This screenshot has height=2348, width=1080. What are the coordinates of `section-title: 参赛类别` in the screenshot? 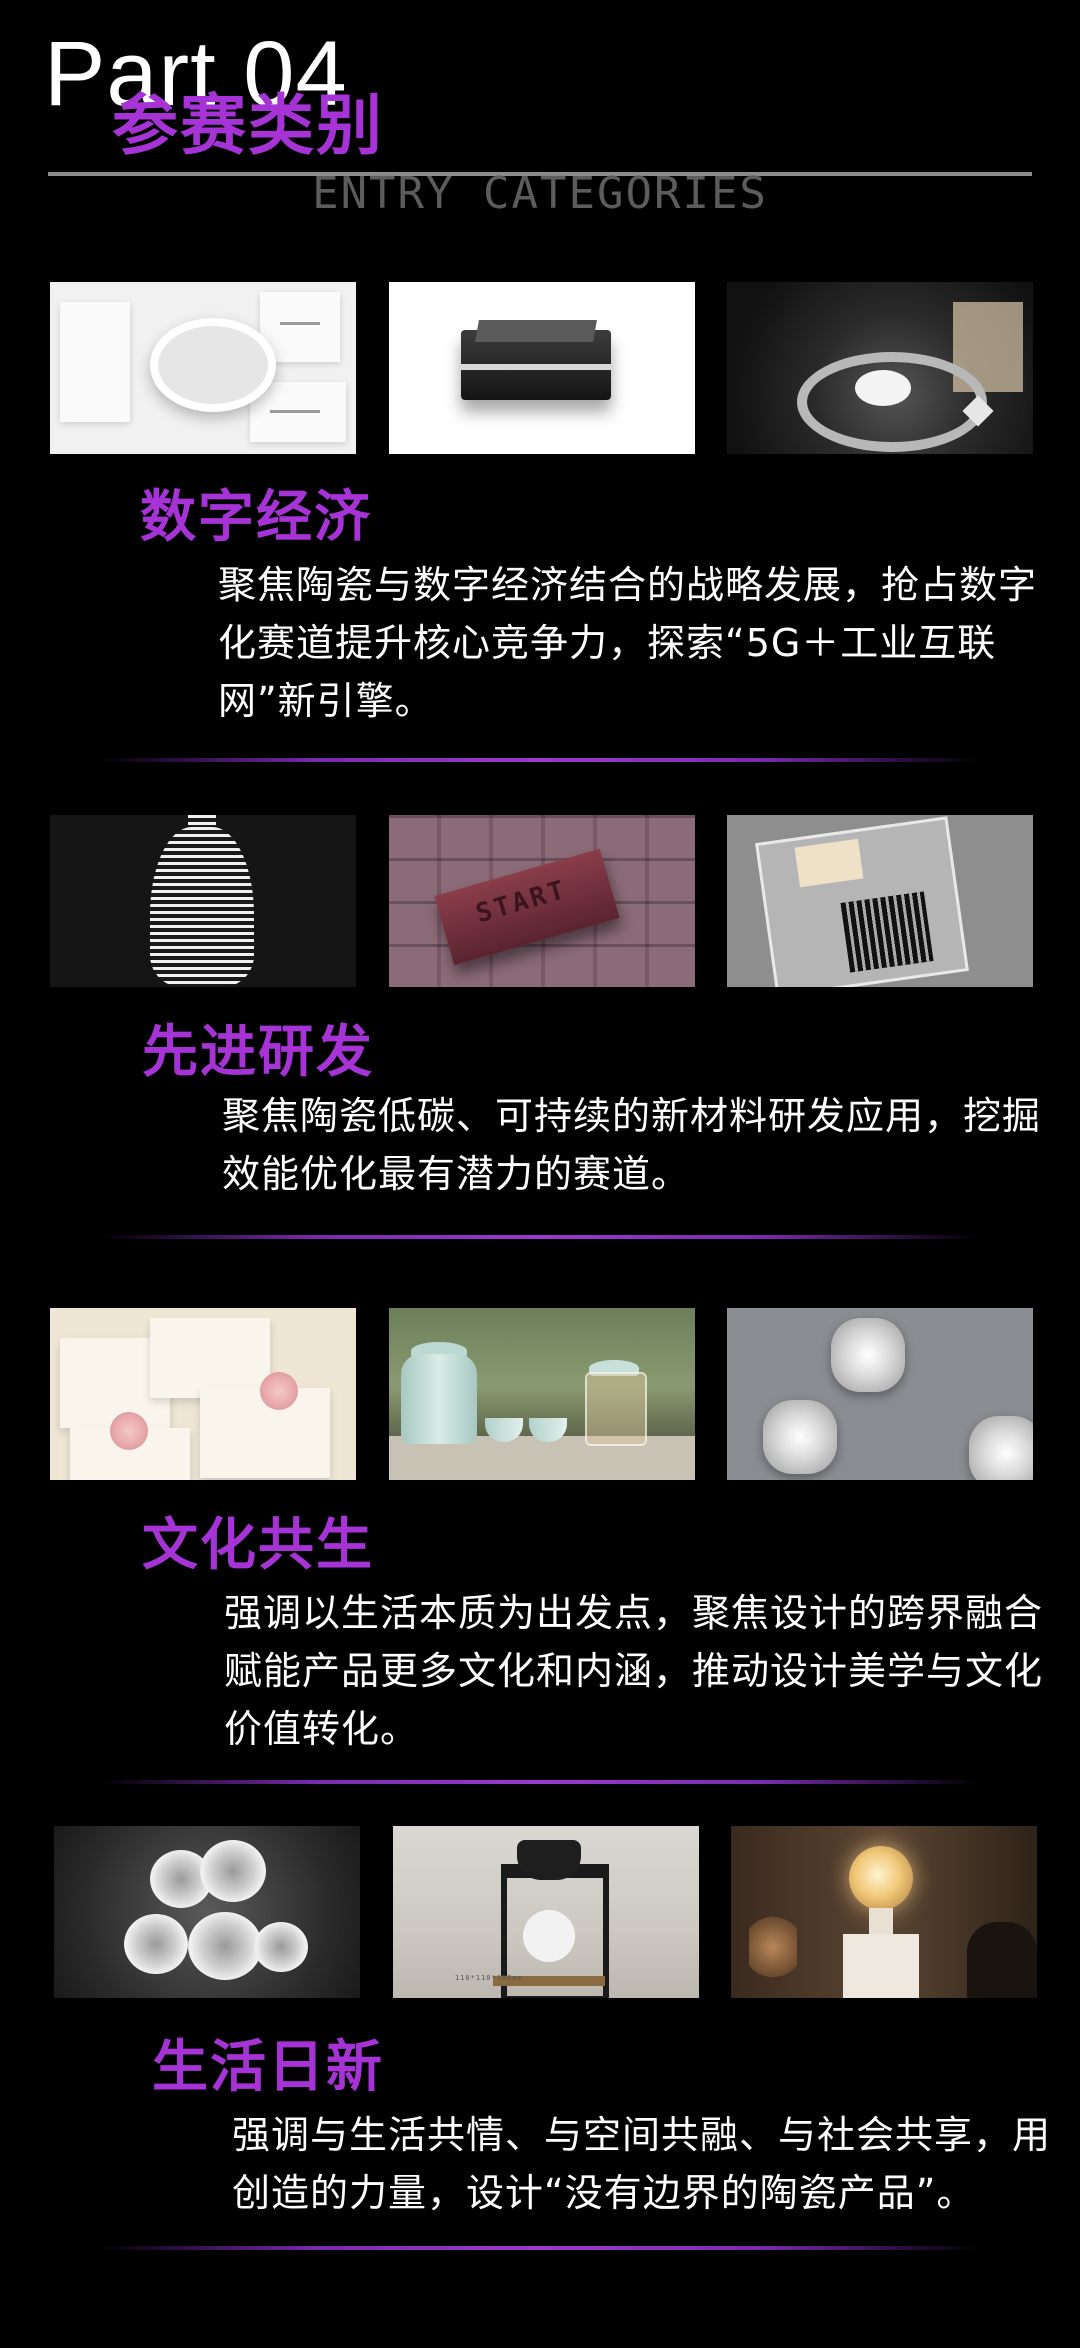 It's located at (248, 125).